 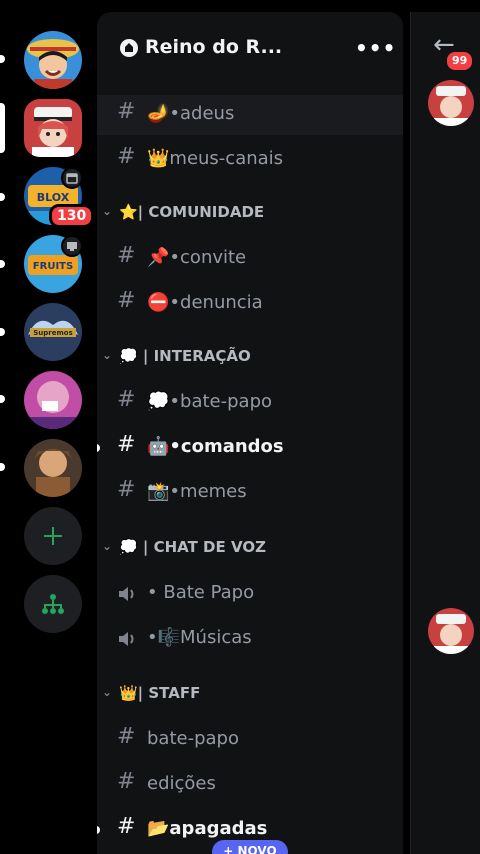 What do you see at coordinates (185, 356) in the screenshot?
I see `category-label: 💭 | INTERAÇÃO` at bounding box center [185, 356].